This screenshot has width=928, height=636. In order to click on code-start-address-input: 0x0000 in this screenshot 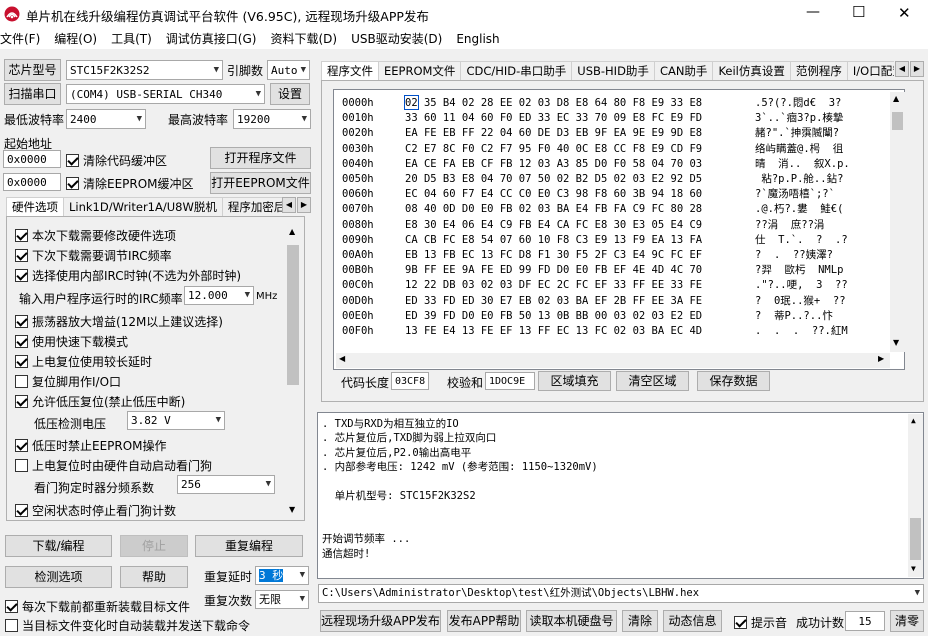, I will do `click(32, 159)`.